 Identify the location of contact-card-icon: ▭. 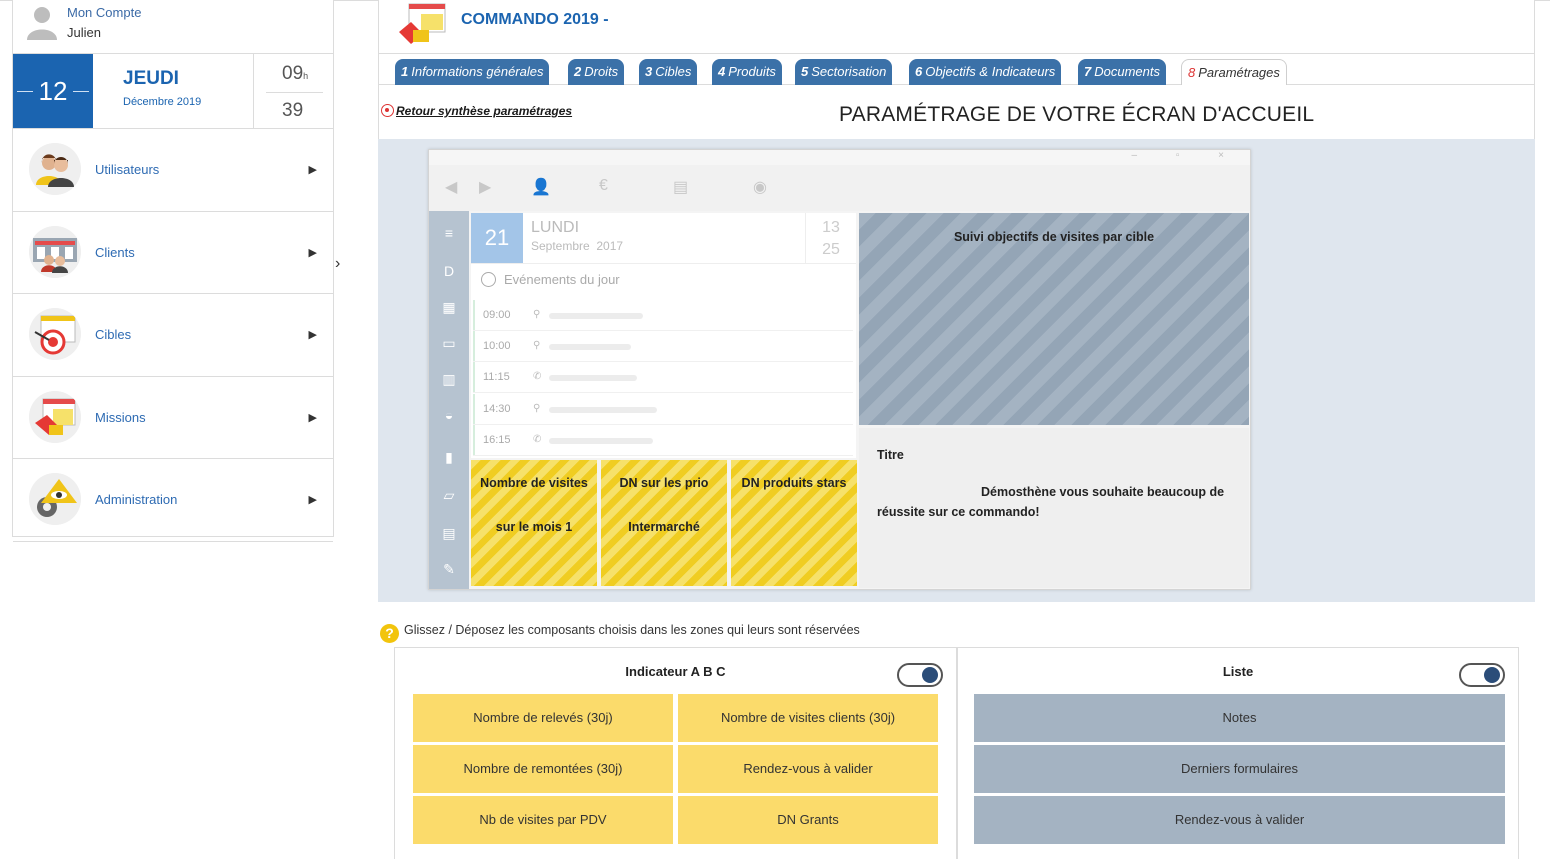
(449, 343).